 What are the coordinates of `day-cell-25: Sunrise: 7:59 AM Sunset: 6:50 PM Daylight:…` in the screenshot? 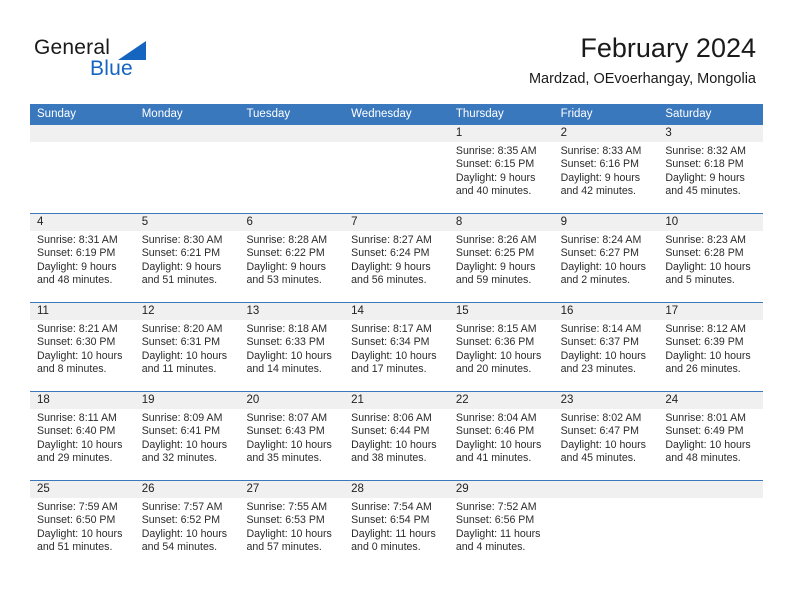 It's located at (82, 533).